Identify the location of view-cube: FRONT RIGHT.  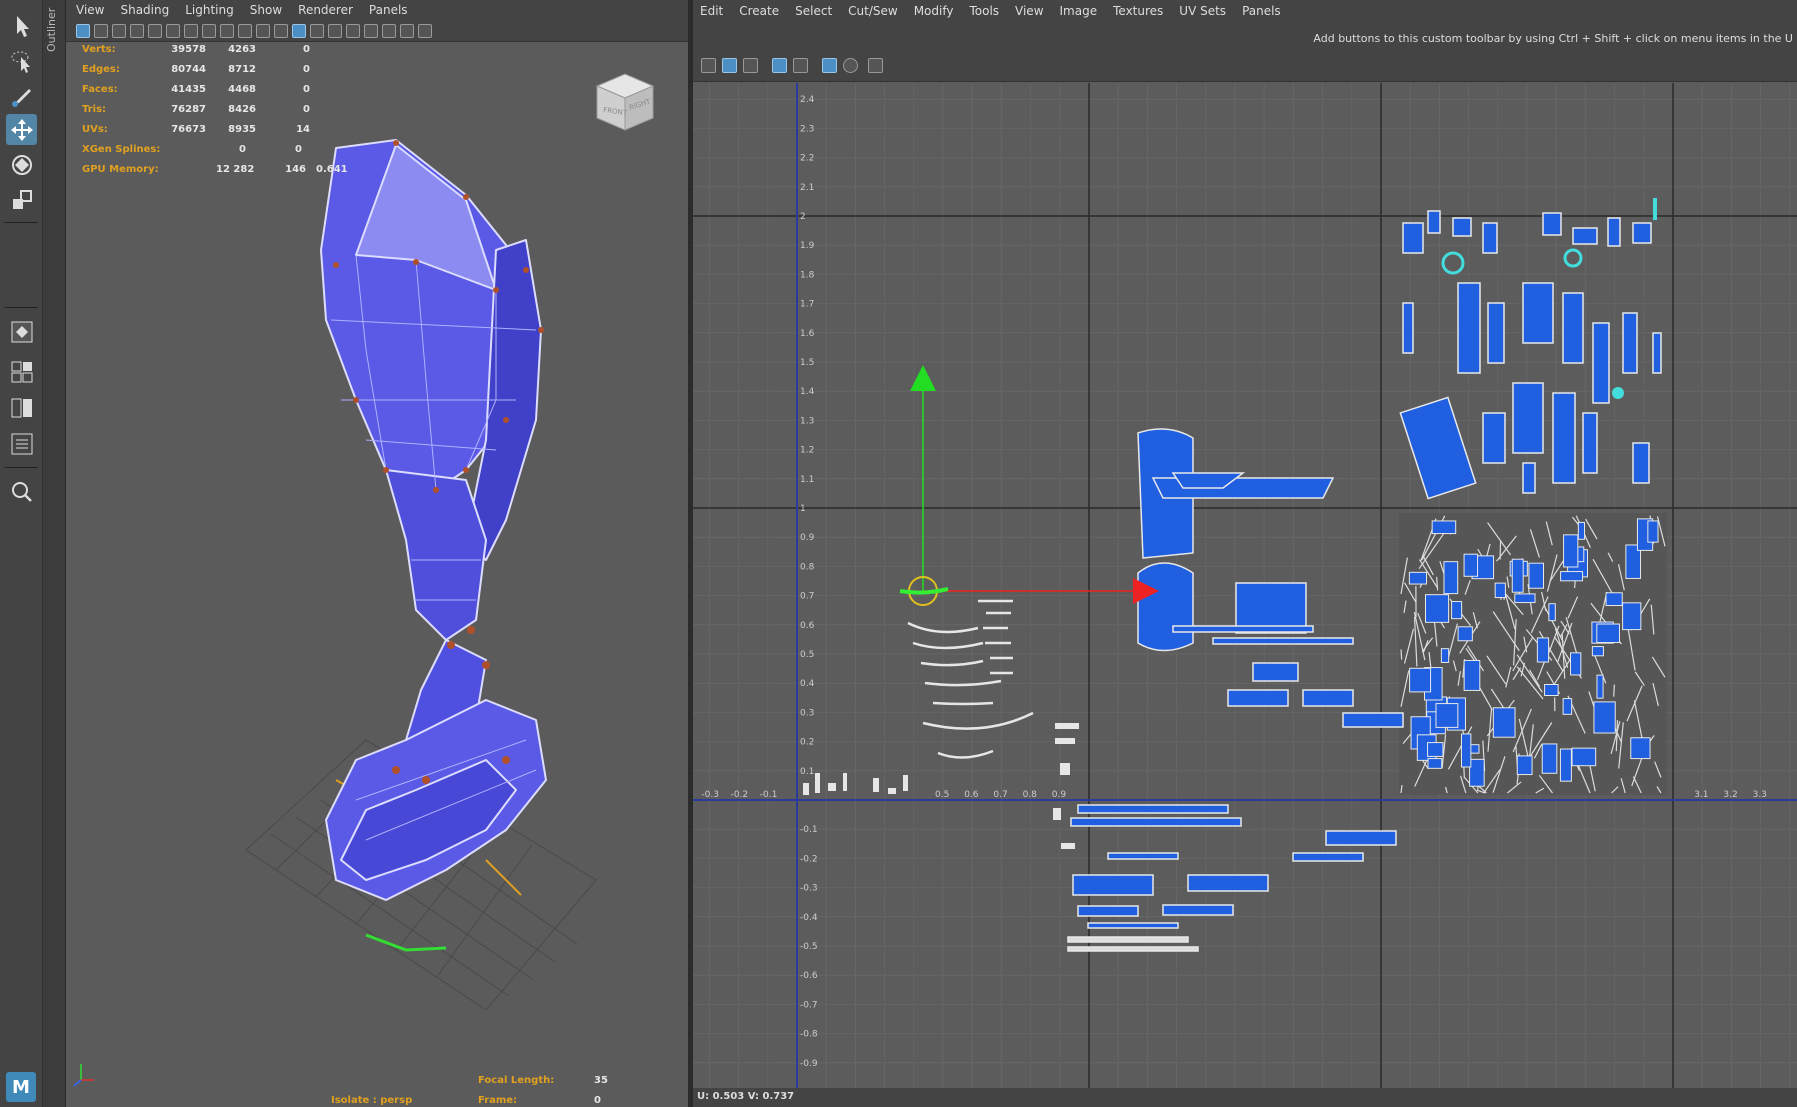
(625, 101).